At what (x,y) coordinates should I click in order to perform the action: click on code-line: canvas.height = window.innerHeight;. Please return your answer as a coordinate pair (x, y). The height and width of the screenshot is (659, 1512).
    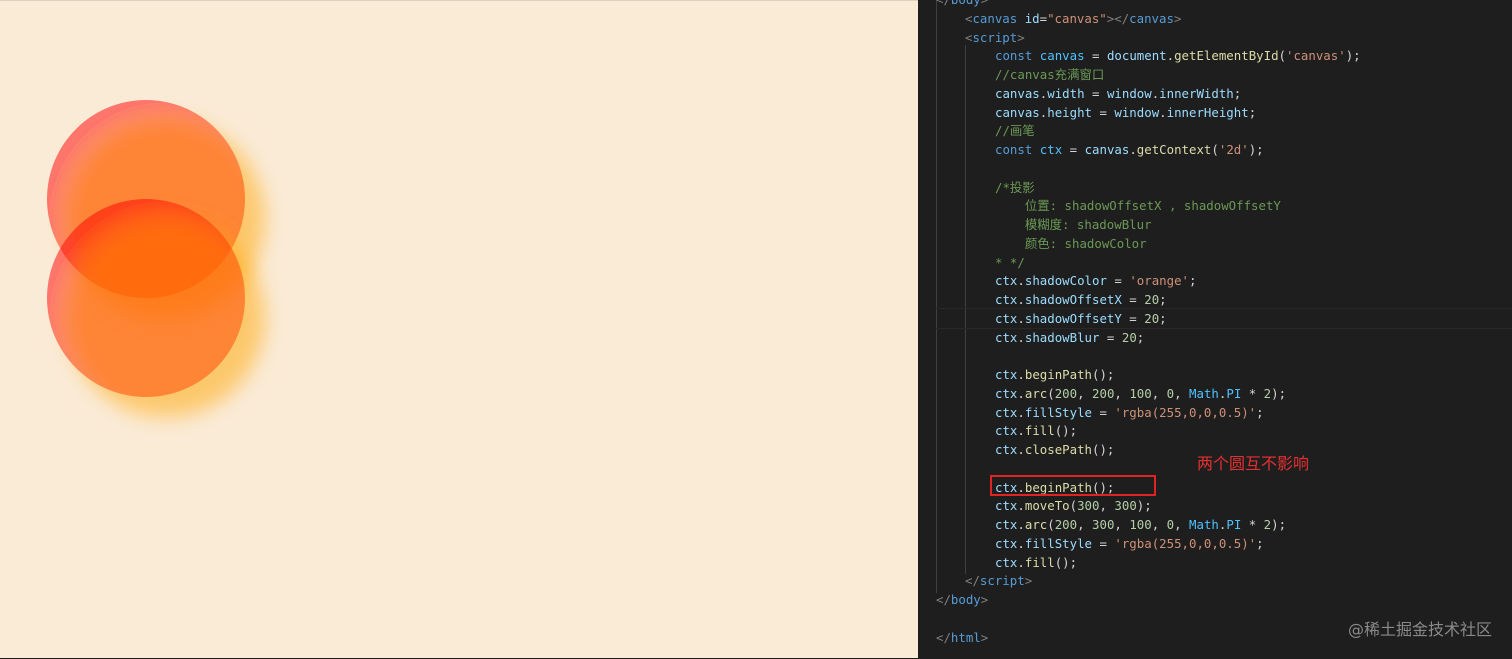
    Looking at the image, I should click on (1125, 112).